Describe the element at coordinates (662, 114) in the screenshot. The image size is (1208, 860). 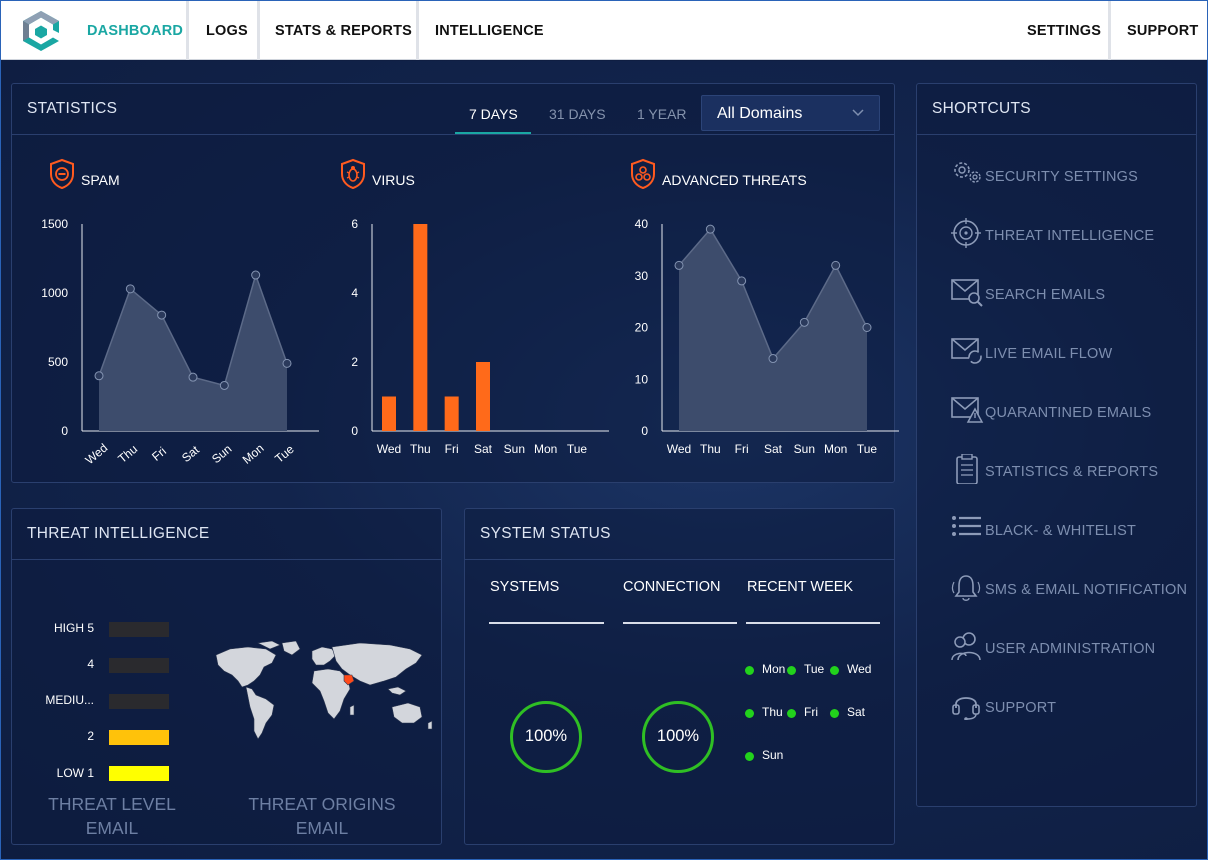
I see `range-tab-1-year: 1 YEAR` at that location.